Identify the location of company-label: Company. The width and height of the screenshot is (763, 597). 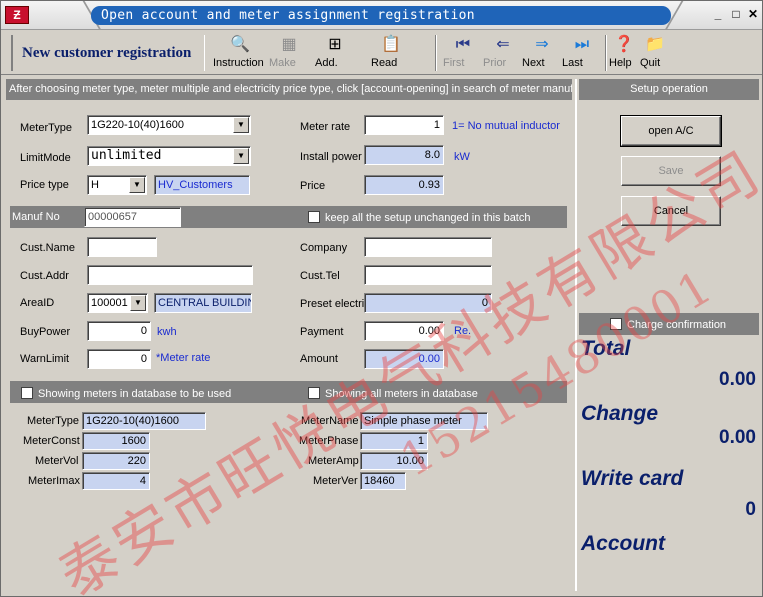
(324, 248).